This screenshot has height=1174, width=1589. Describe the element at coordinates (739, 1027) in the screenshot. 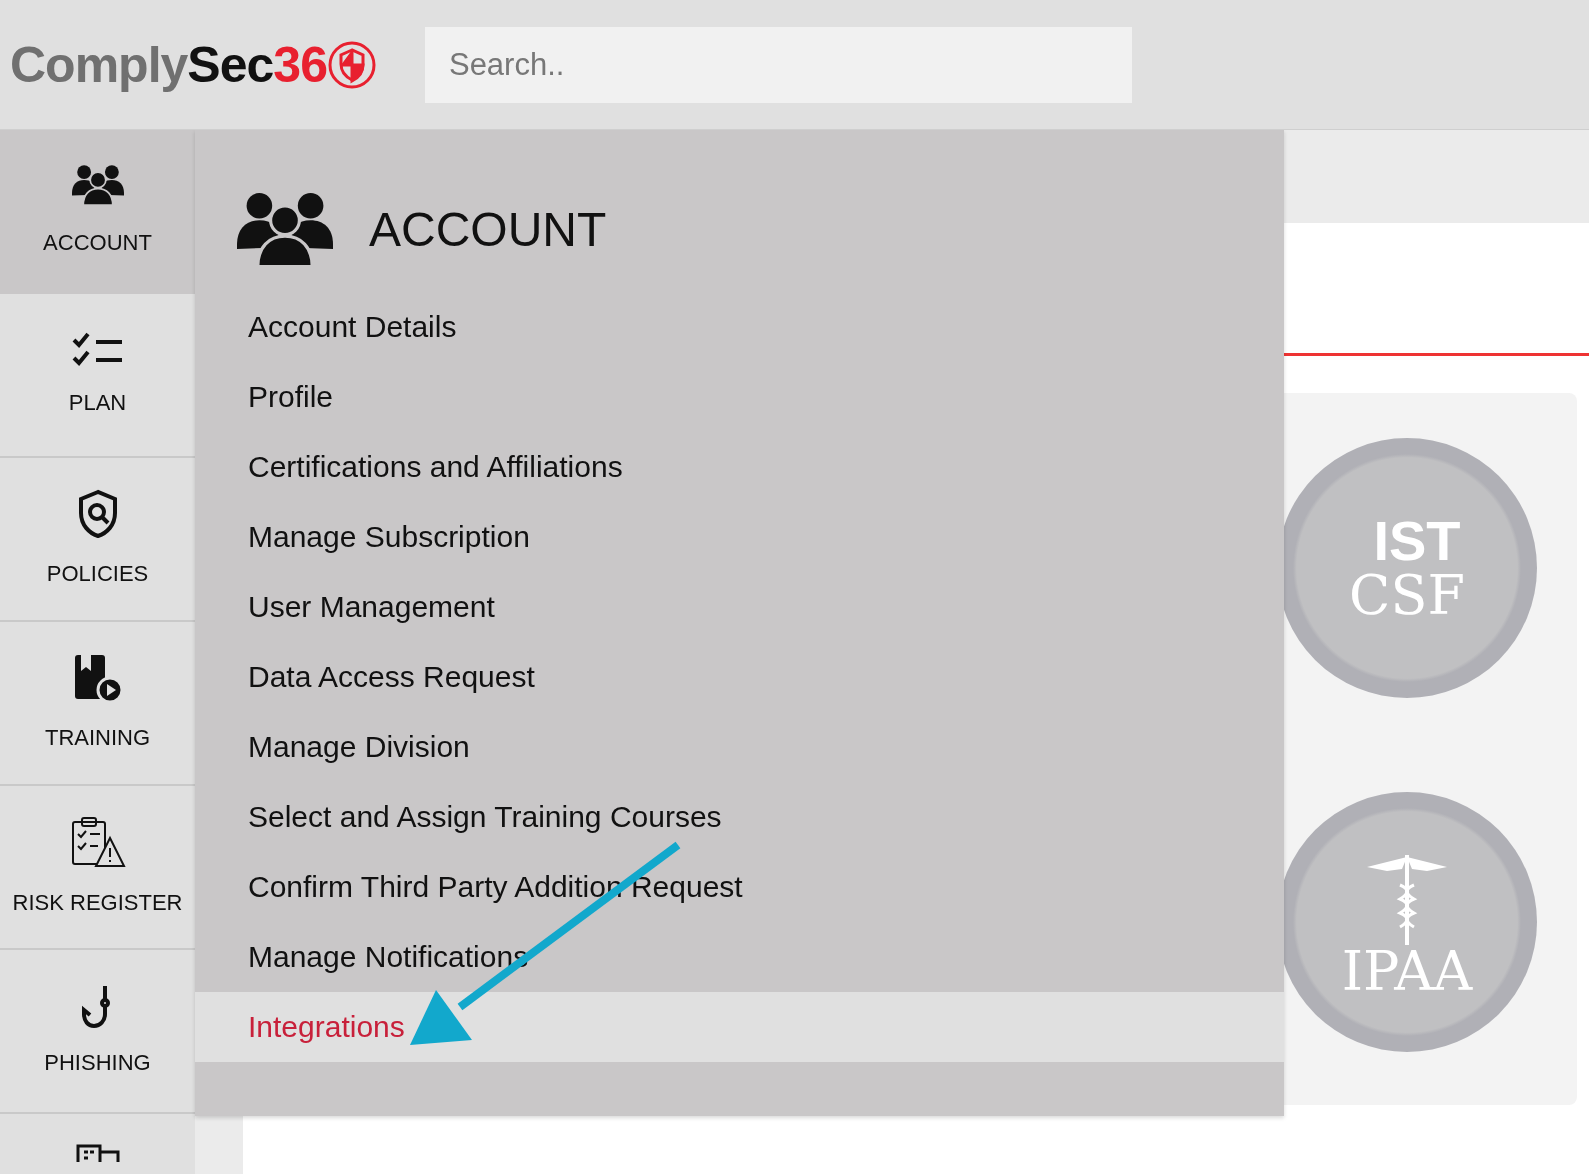

I see `menu-item: Integrations` at that location.